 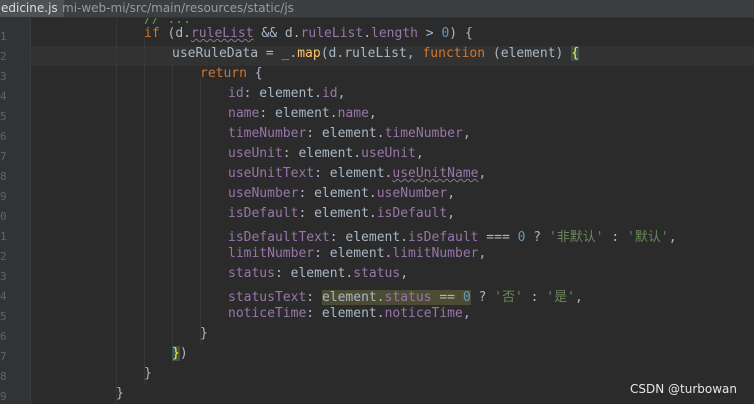 I want to click on code-token-property: noticeTime, so click(x=423, y=313).